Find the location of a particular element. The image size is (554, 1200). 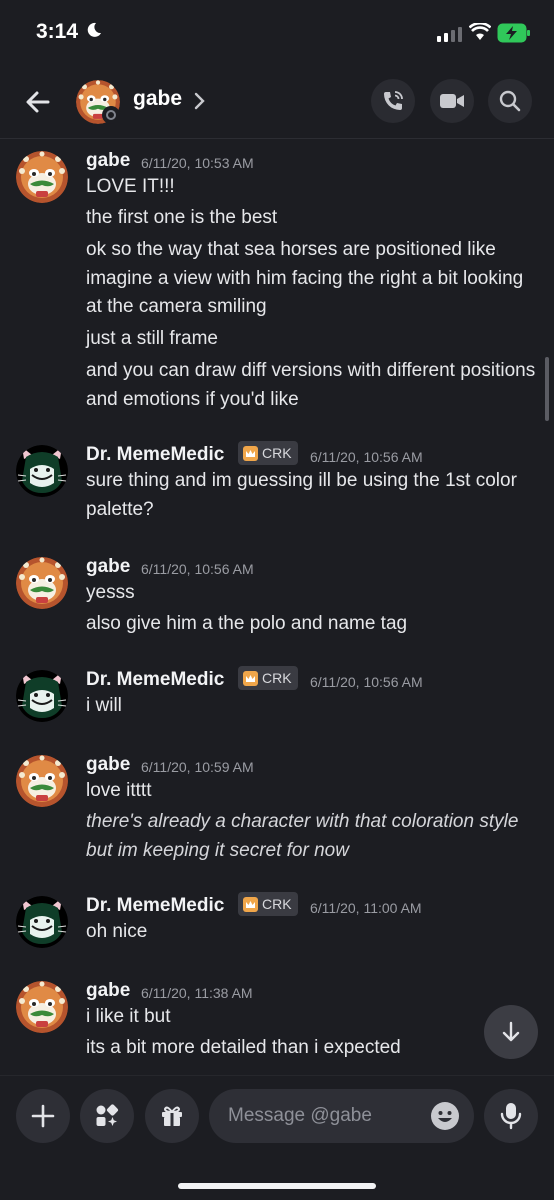

search-icon is located at coordinates (510, 101).